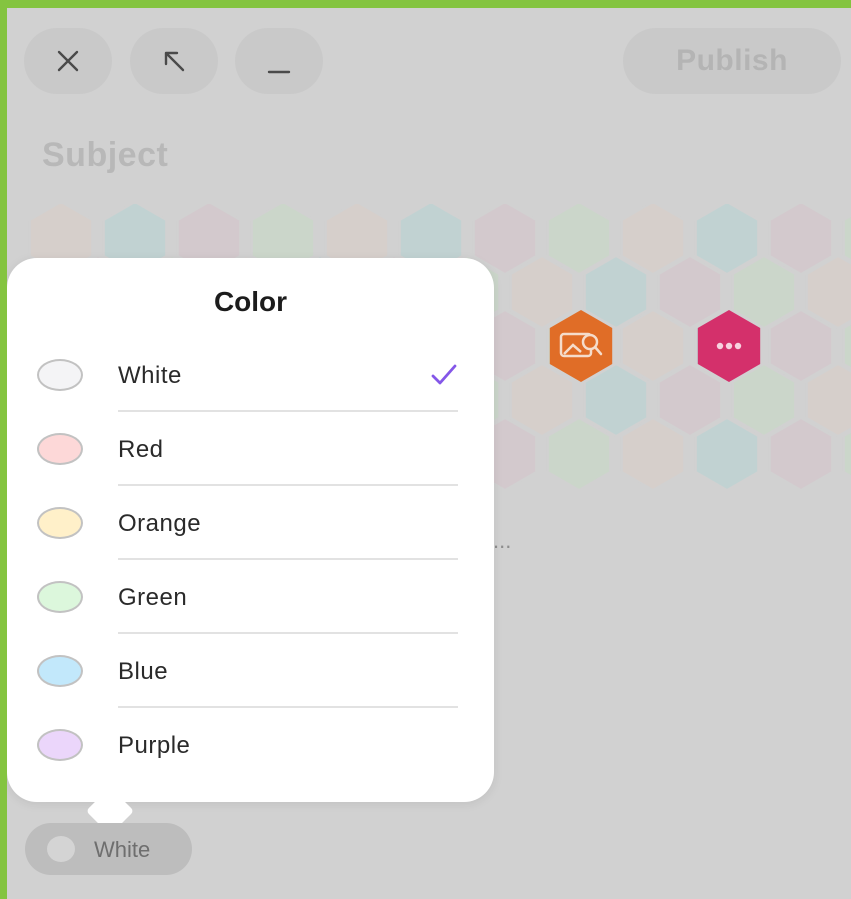 This screenshot has height=899, width=851. I want to click on white-swatch-icon, so click(60, 375).